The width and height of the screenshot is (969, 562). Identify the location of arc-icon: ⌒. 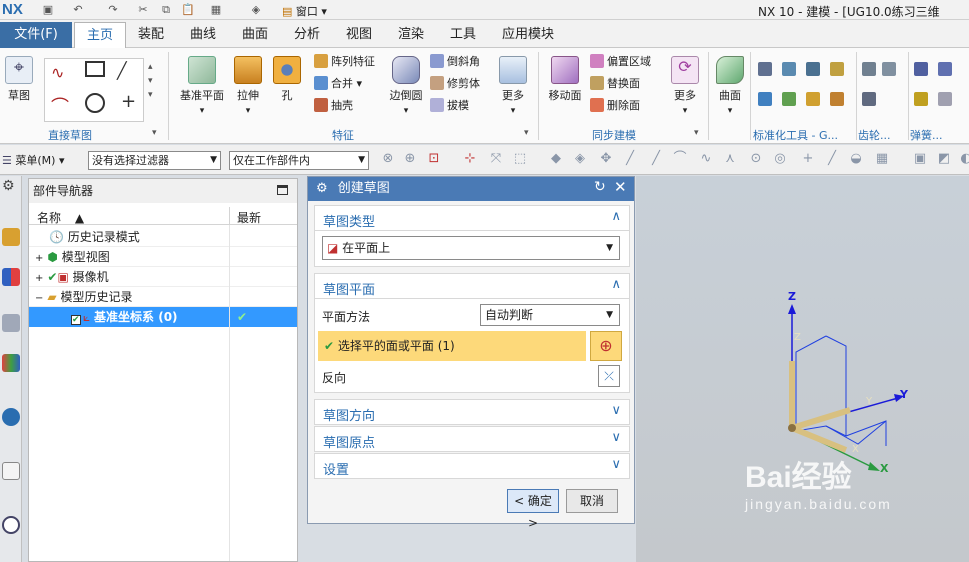
(60, 106).